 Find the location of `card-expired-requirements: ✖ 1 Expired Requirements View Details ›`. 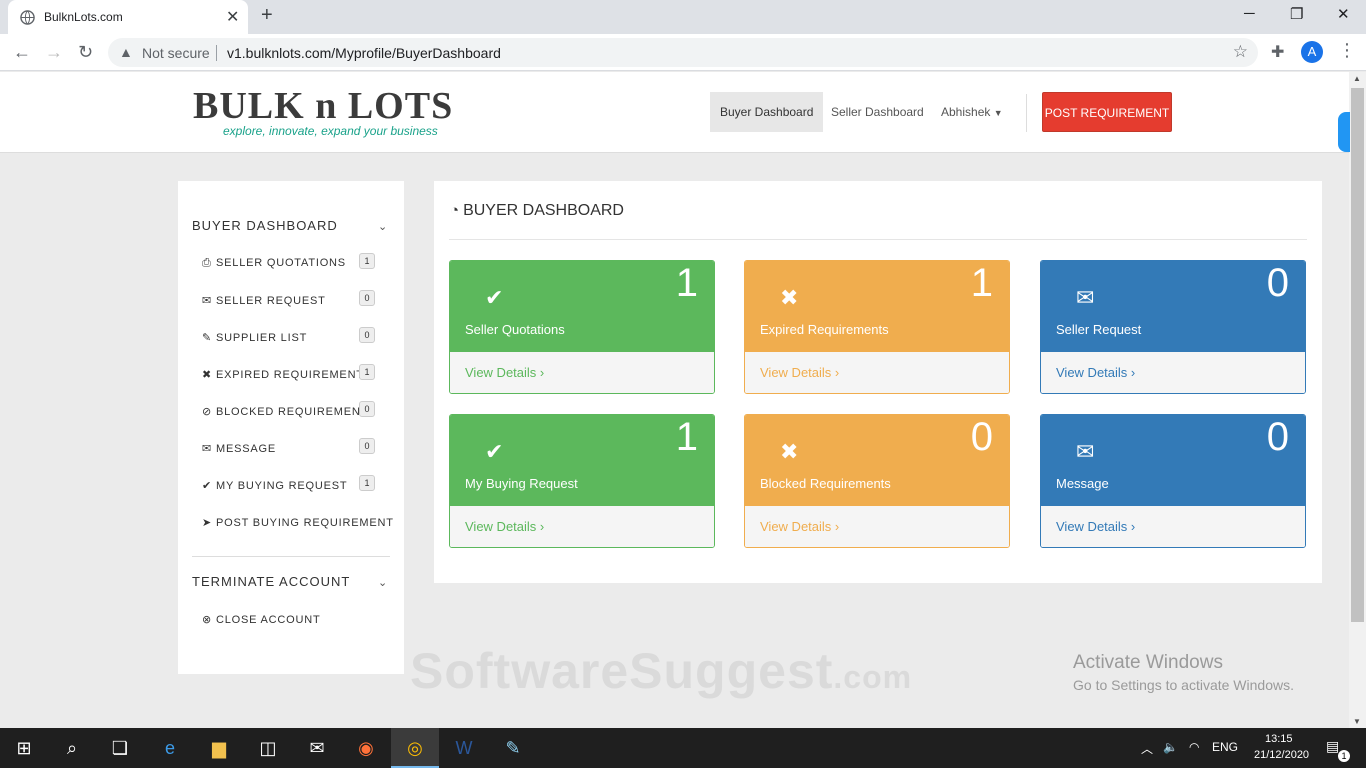

card-expired-requirements: ✖ 1 Expired Requirements View Details › is located at coordinates (877, 327).